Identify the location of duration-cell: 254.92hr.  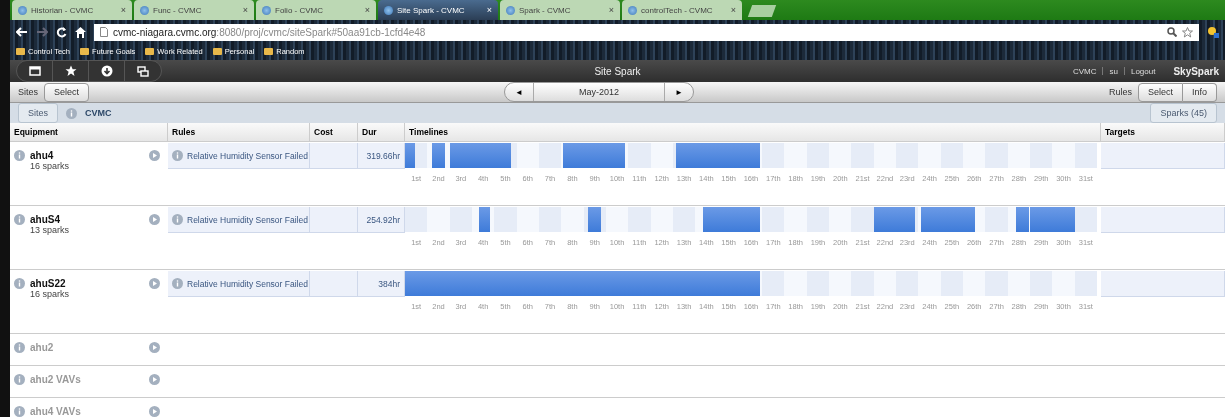
(381, 220).